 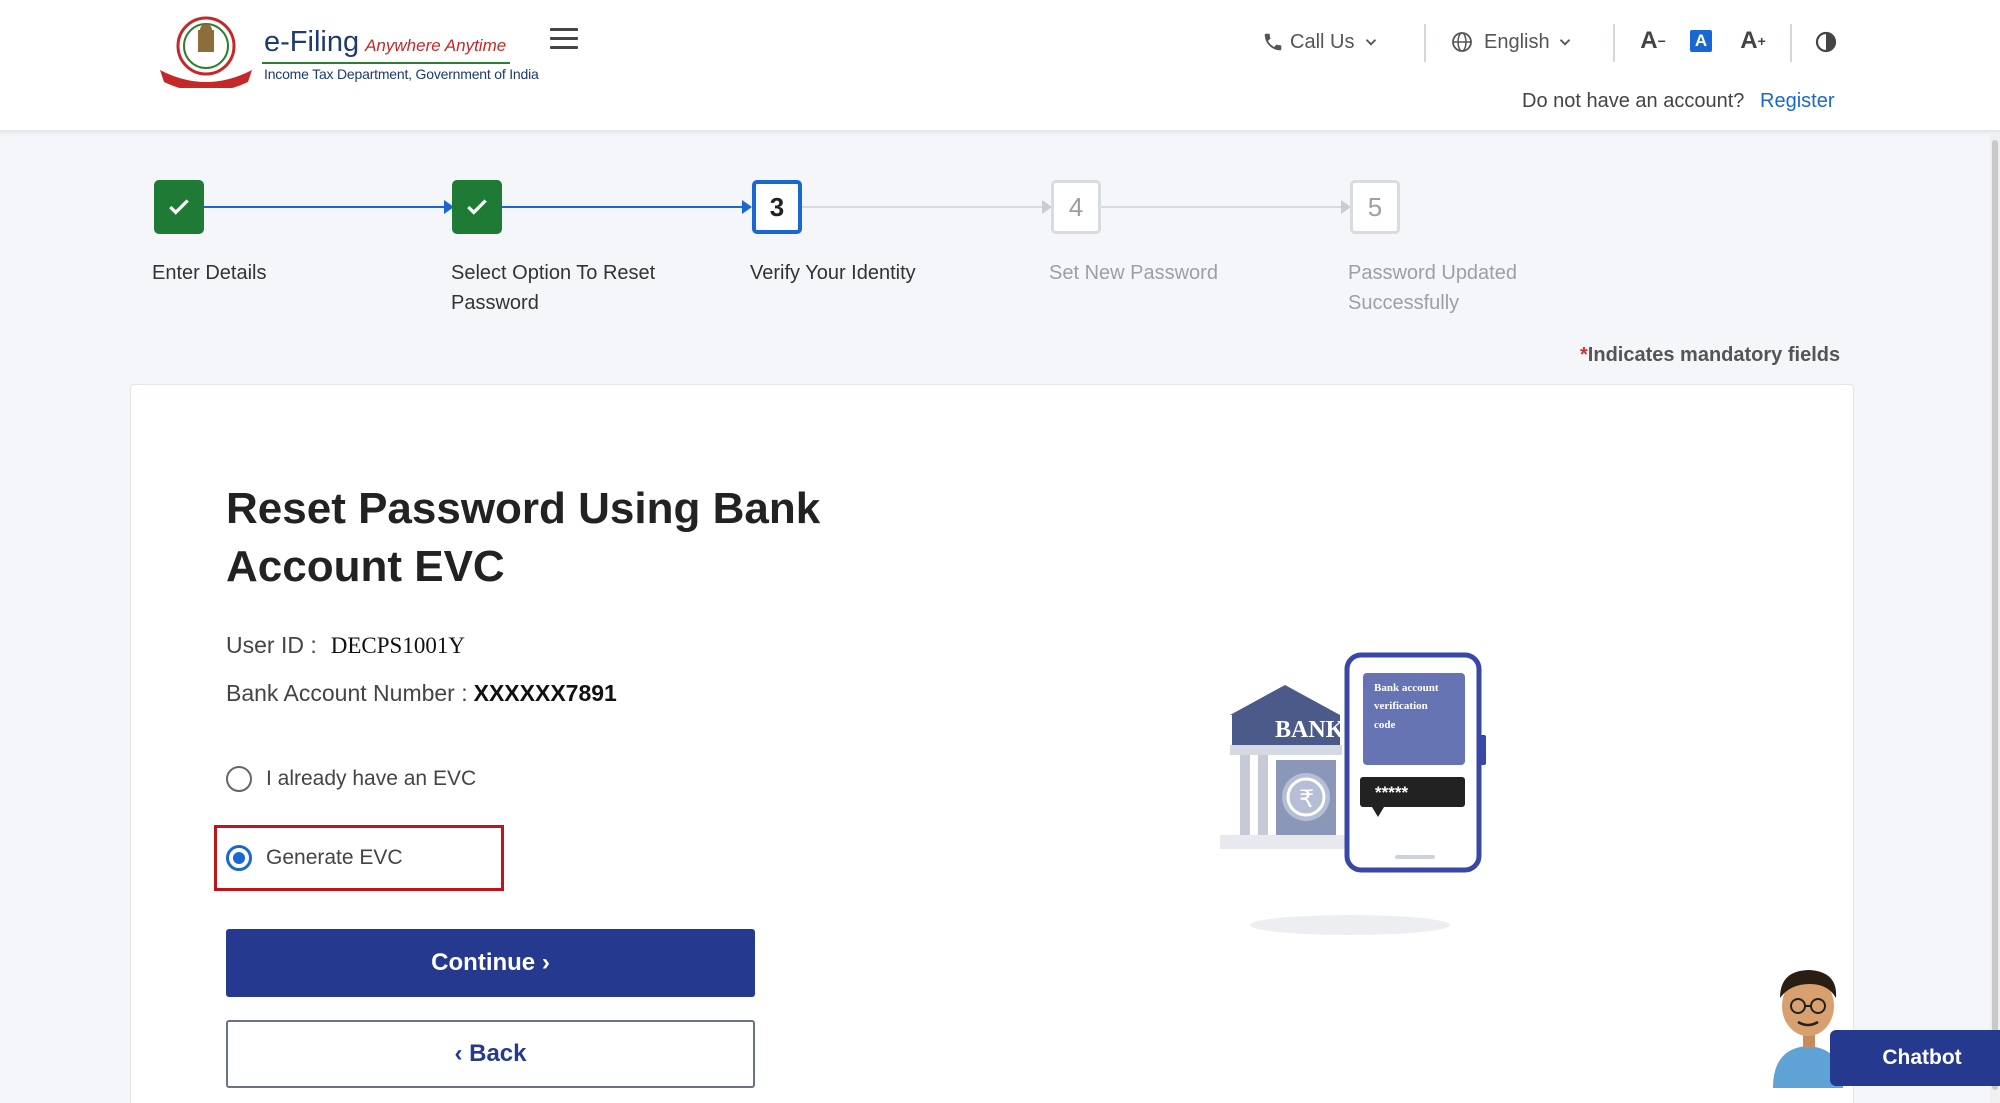 What do you see at coordinates (1076, 207) in the screenshot?
I see `step-4-pending: 4` at bounding box center [1076, 207].